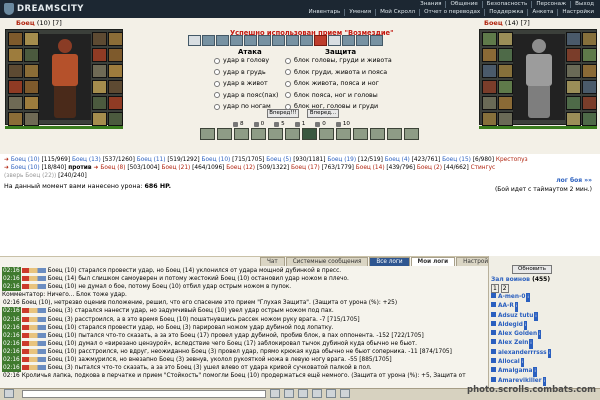  Describe the element at coordinates (532, 269) in the screenshot. I see `refresh-button: Обновить` at that location.